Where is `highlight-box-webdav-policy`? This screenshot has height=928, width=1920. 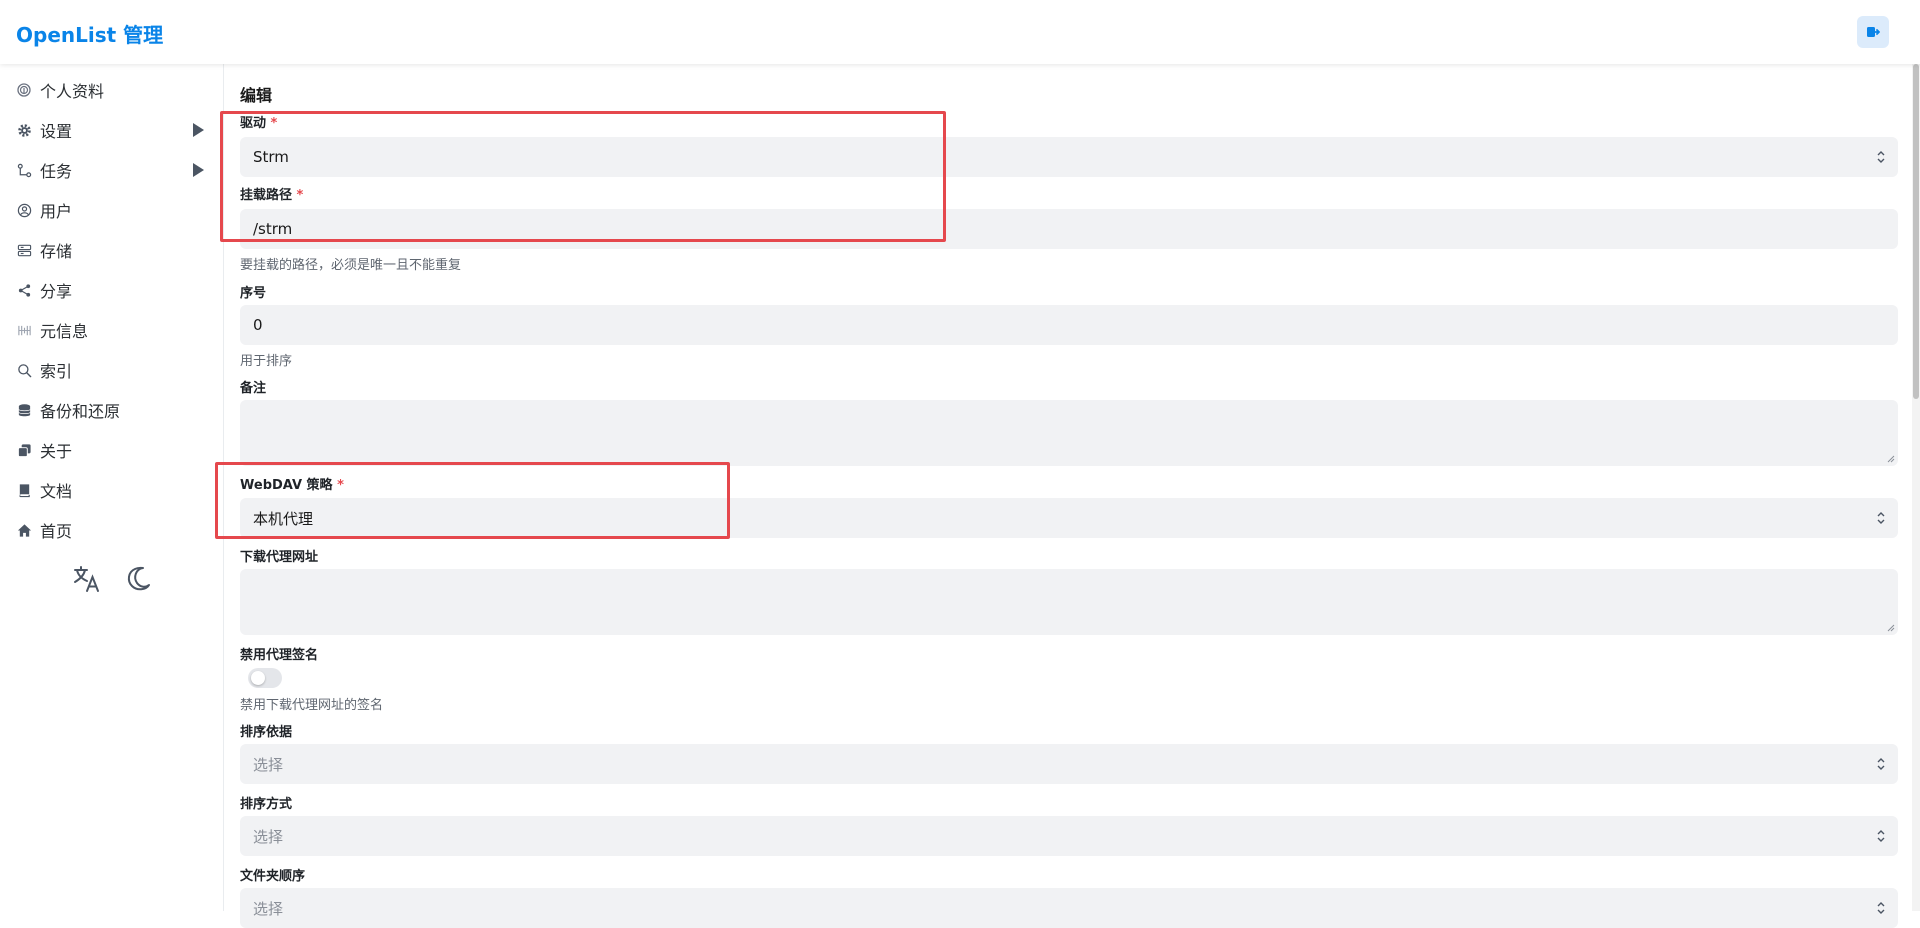
highlight-box-webdav-policy is located at coordinates (472, 500).